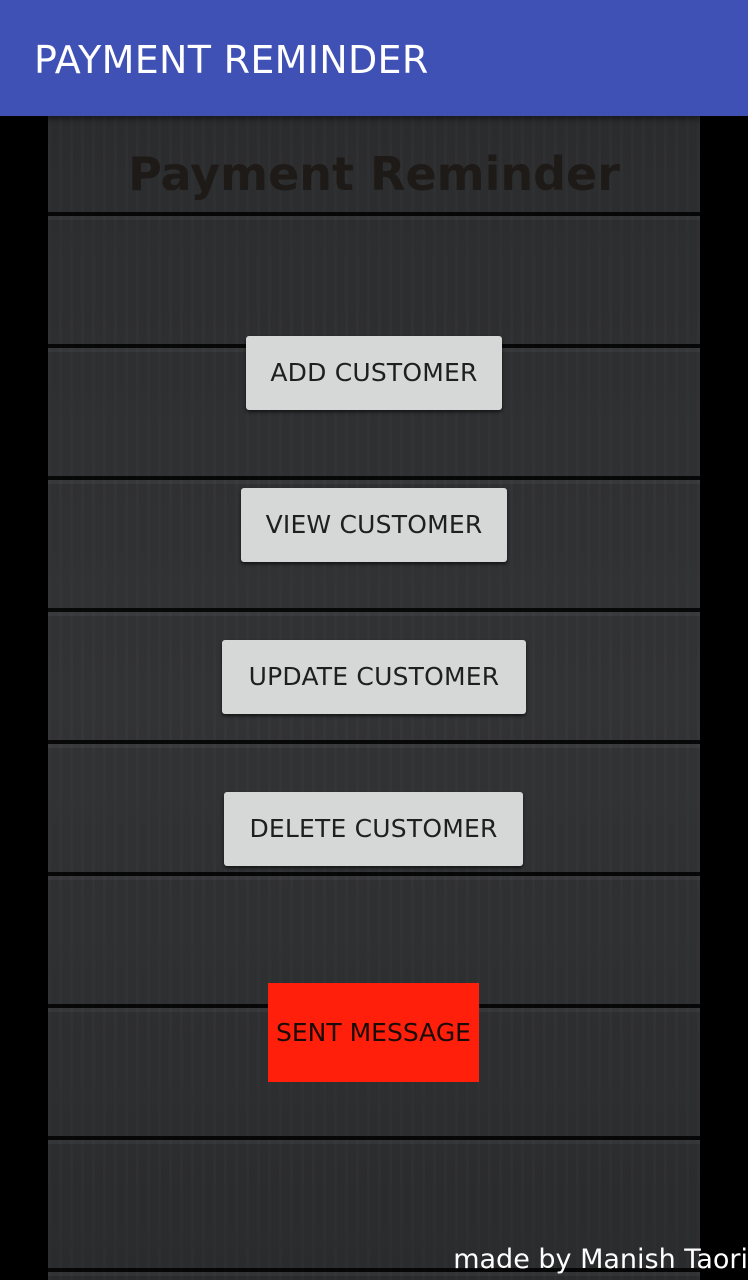 This screenshot has width=748, height=1280. What do you see at coordinates (600, 1259) in the screenshot?
I see `author-credit: made by Manish Taori` at bounding box center [600, 1259].